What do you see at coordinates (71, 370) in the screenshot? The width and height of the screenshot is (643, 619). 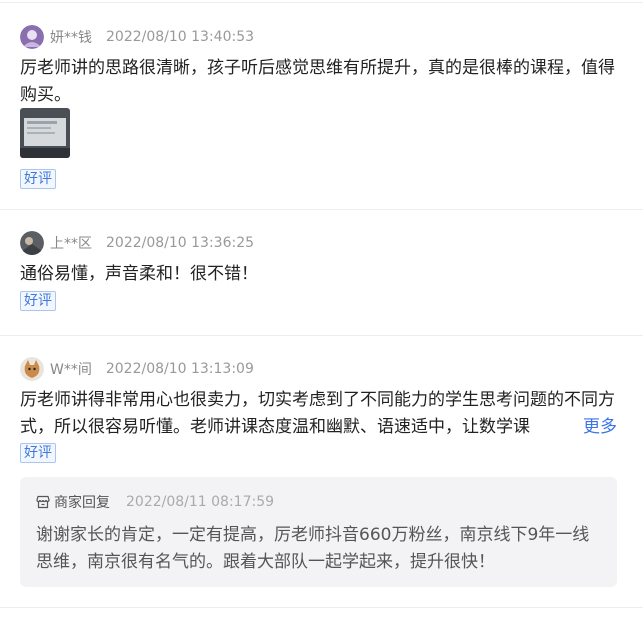 I see `user-name: W**间` at bounding box center [71, 370].